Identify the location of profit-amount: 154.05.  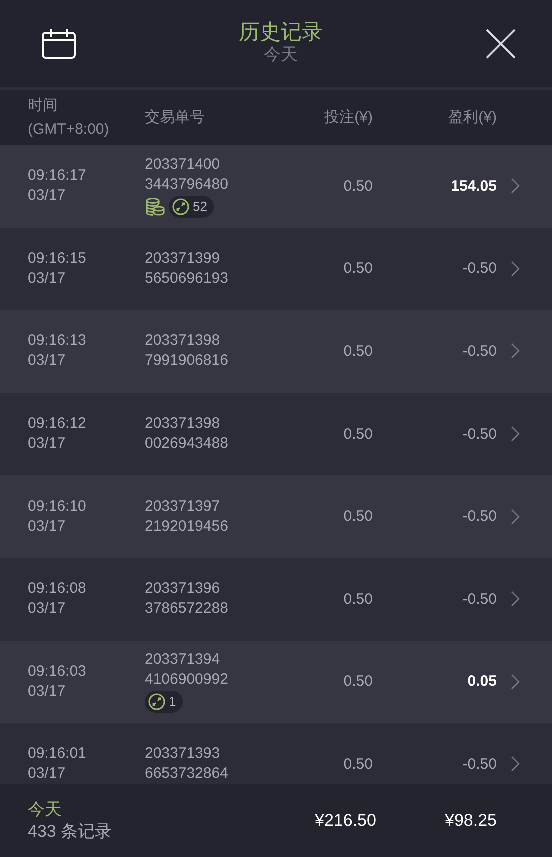
(473, 186).